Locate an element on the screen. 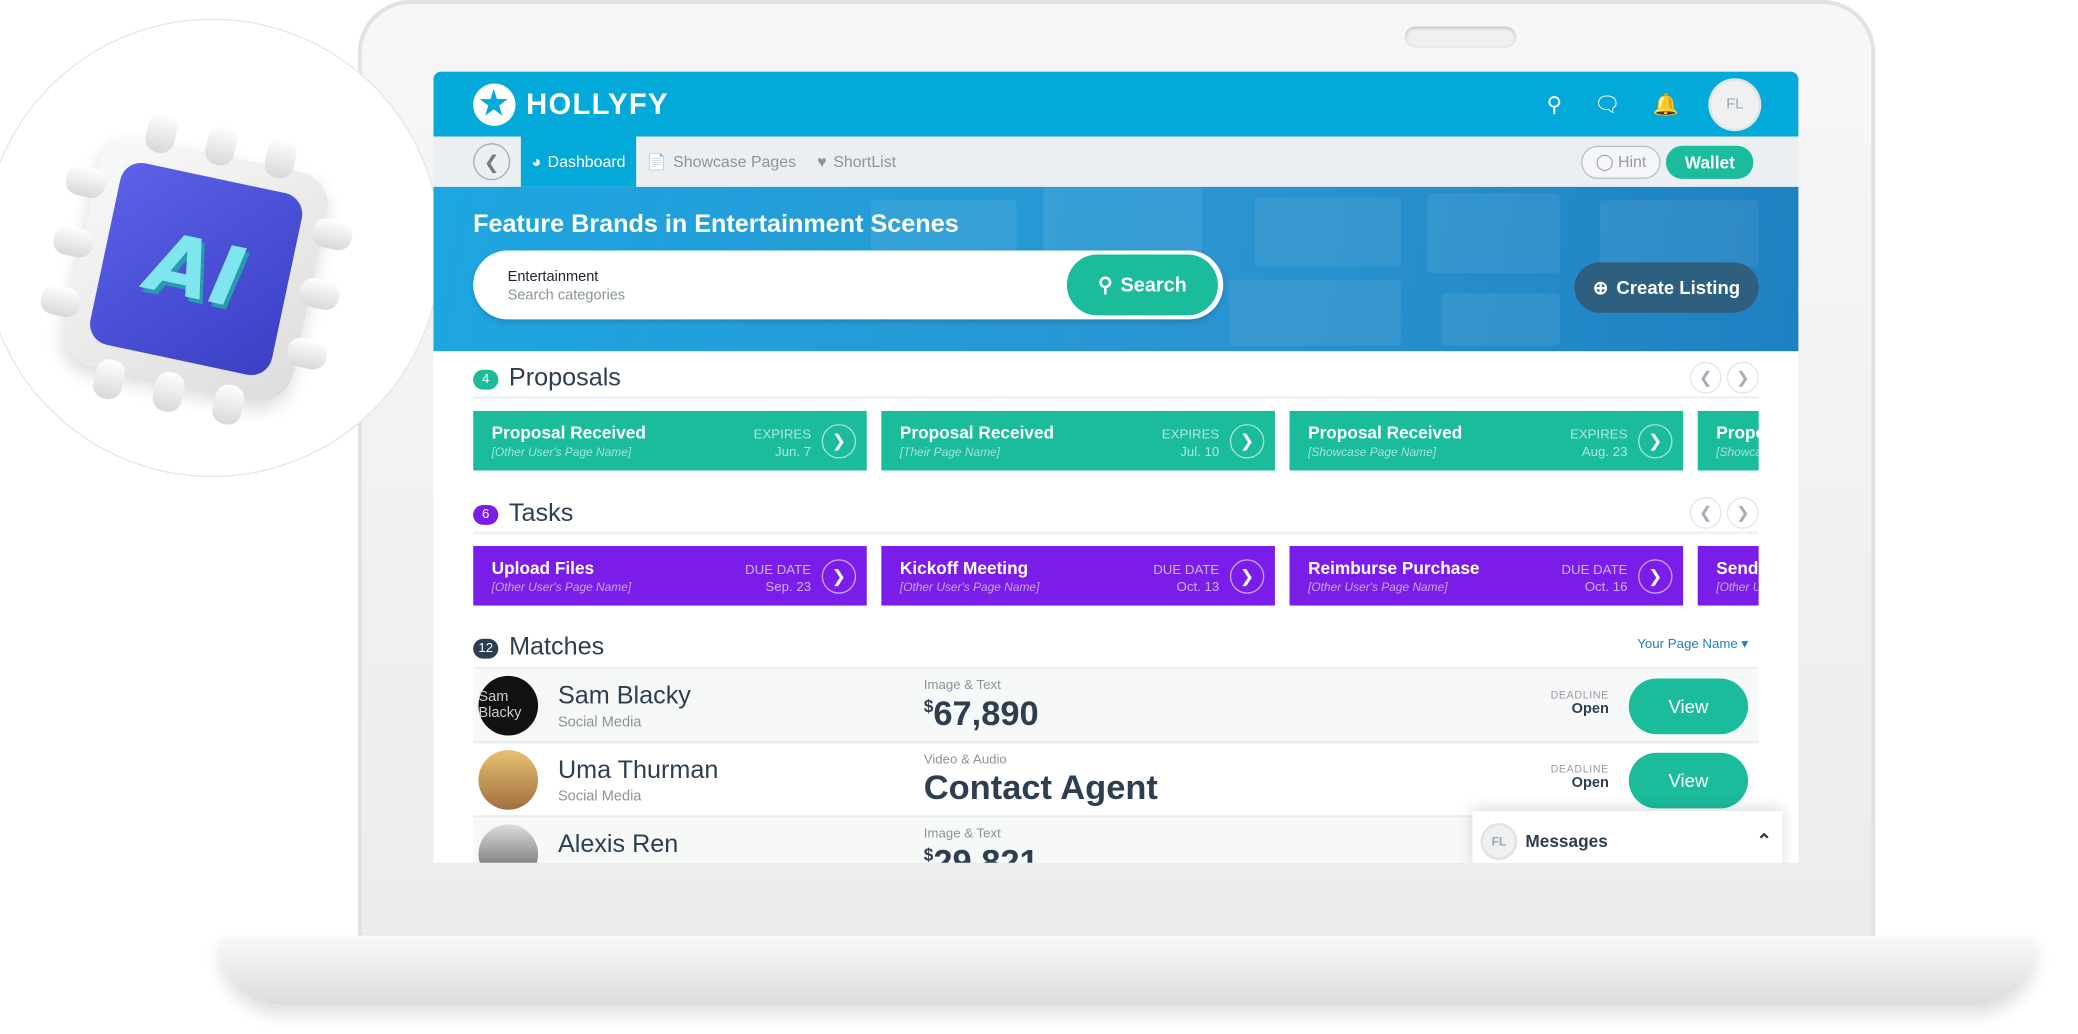  profile-avatar: Sam Blacky is located at coordinates (508, 705).